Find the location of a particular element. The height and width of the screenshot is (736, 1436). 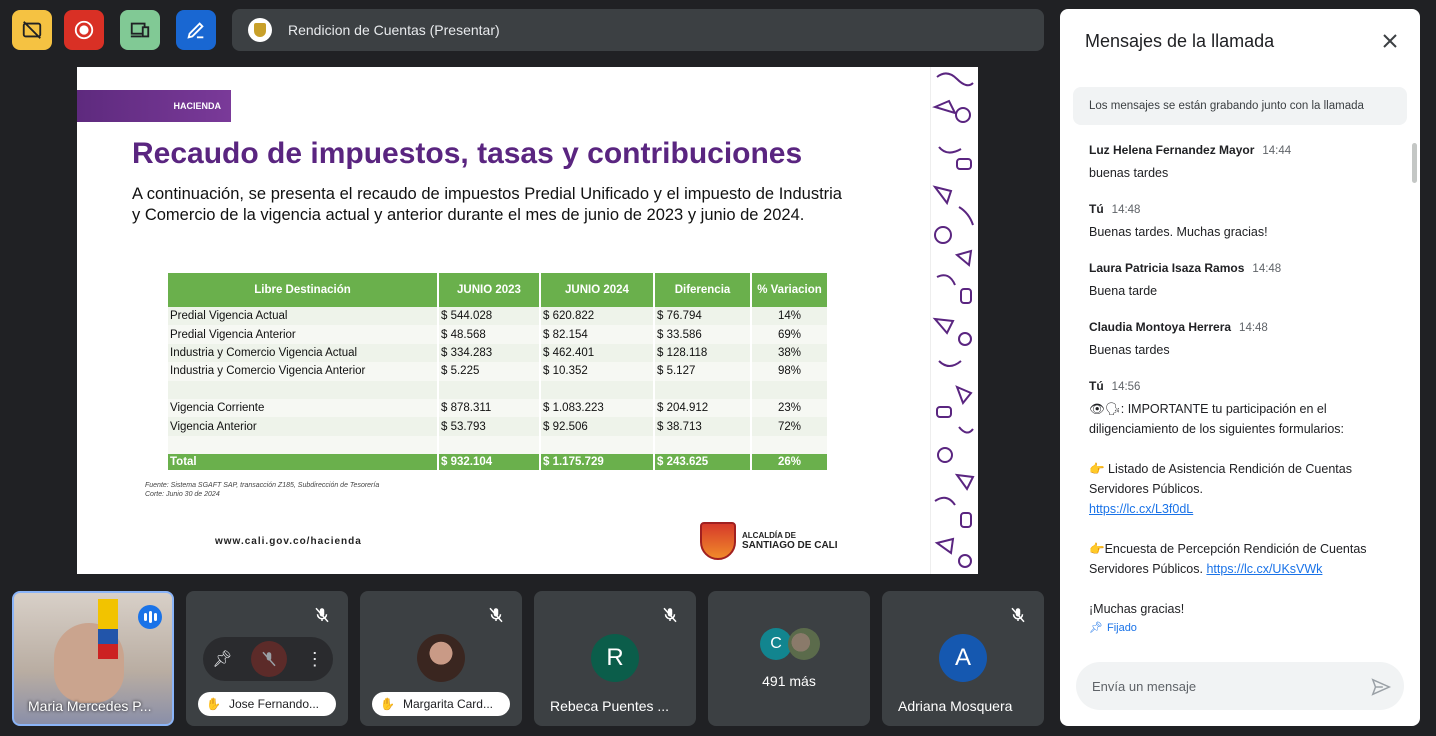

annotate-button is located at coordinates (196, 30).